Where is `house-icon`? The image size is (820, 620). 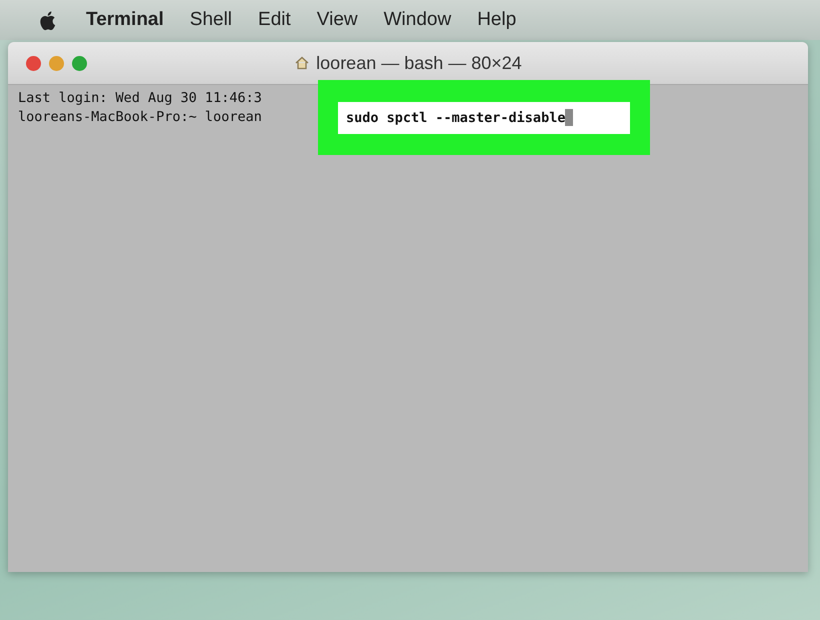 house-icon is located at coordinates (302, 63).